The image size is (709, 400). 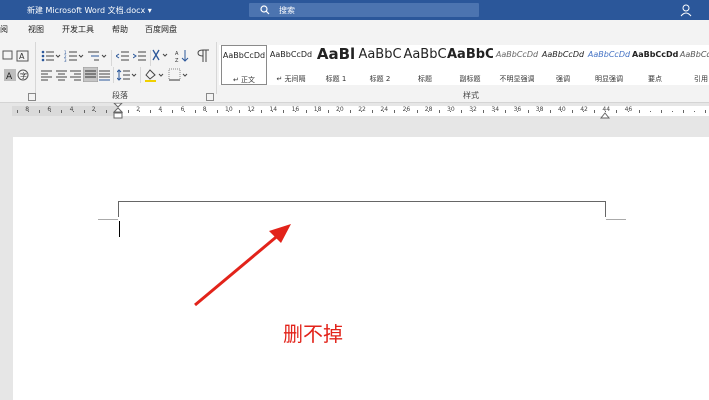 I want to click on decrease-indent-icon, so click(x=123, y=56).